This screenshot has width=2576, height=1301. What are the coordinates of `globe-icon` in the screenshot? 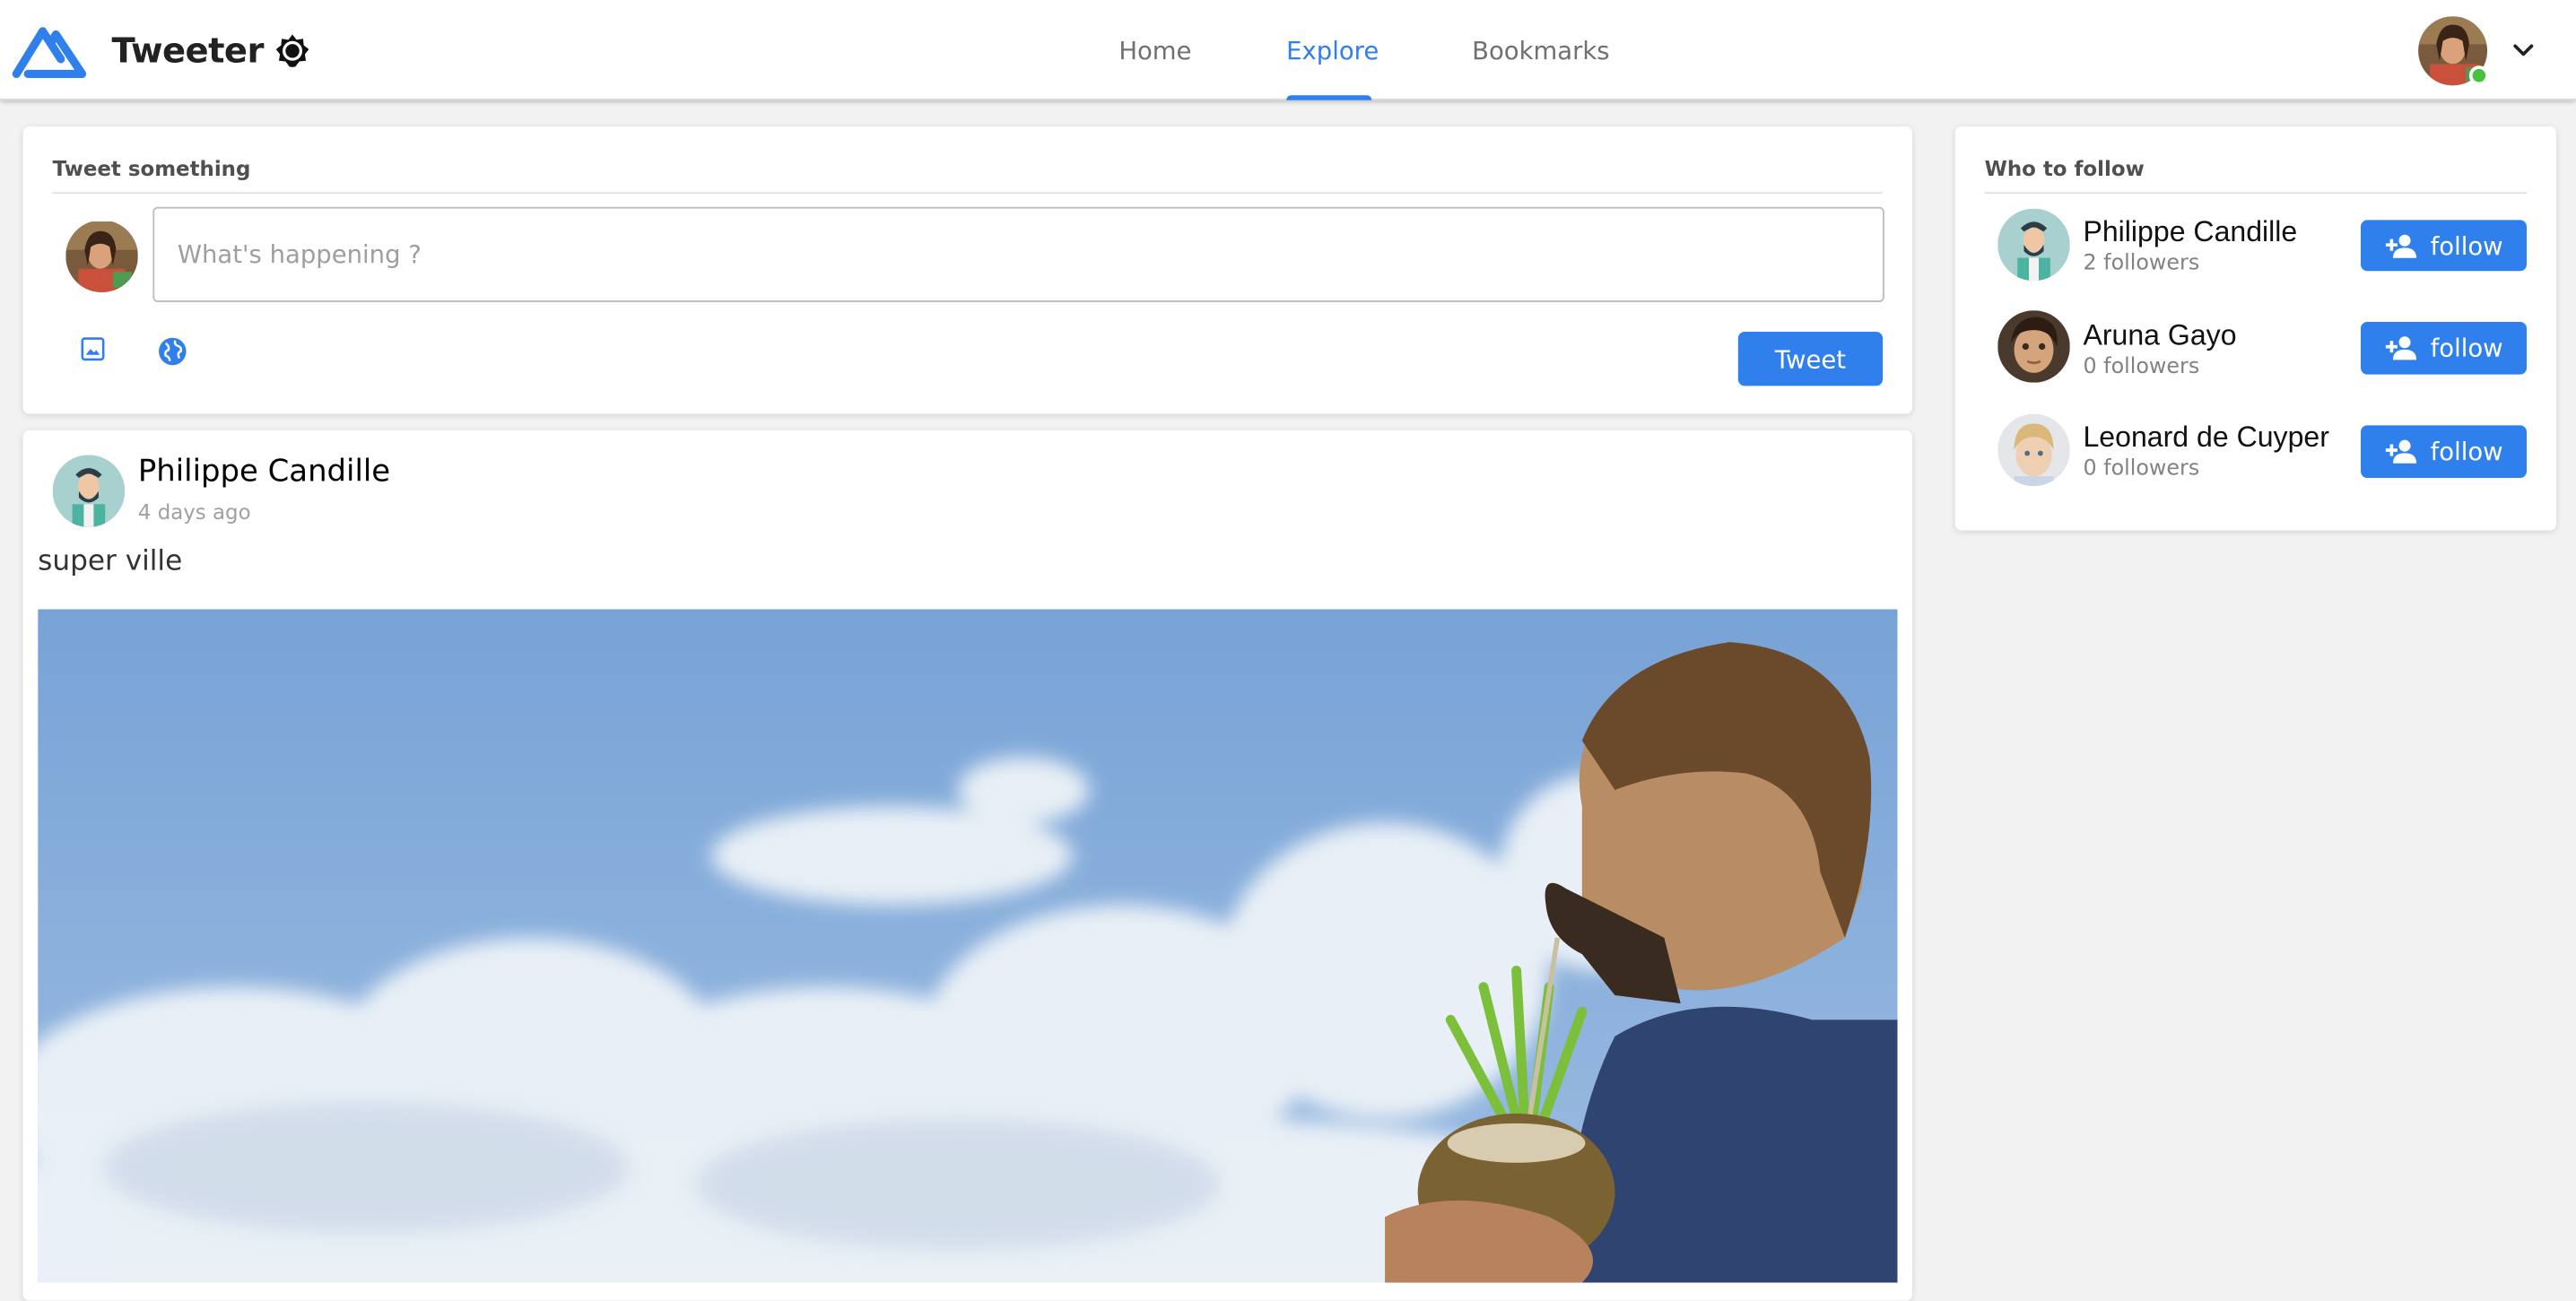 It's located at (172, 352).